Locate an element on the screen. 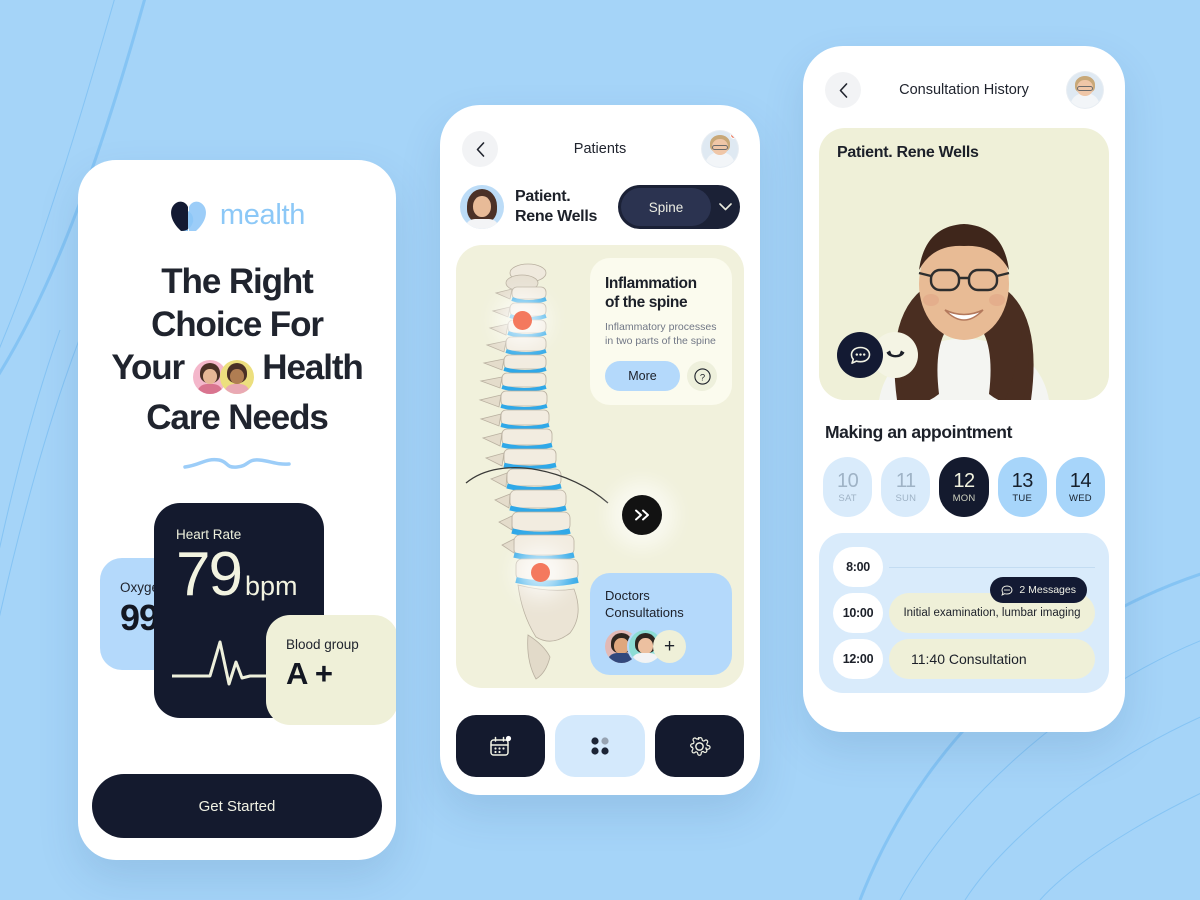 The image size is (1200, 900). add-doctor-button: + is located at coordinates (669, 646).